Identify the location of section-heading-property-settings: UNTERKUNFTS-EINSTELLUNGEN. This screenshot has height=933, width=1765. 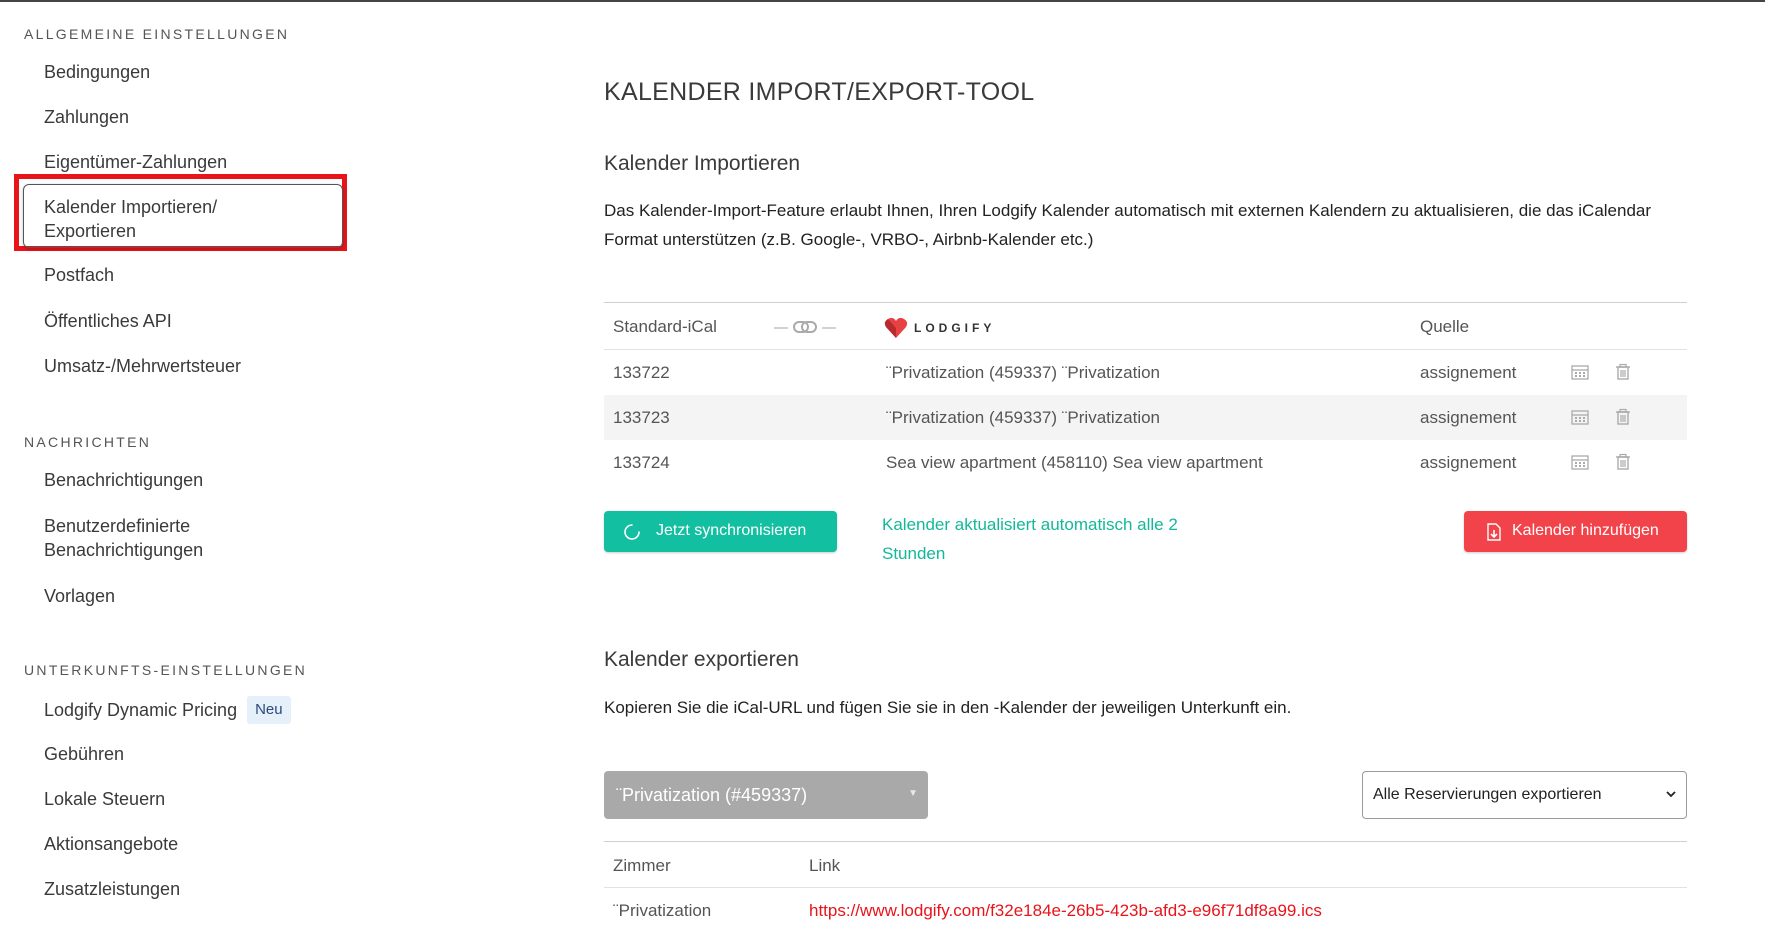
(166, 670).